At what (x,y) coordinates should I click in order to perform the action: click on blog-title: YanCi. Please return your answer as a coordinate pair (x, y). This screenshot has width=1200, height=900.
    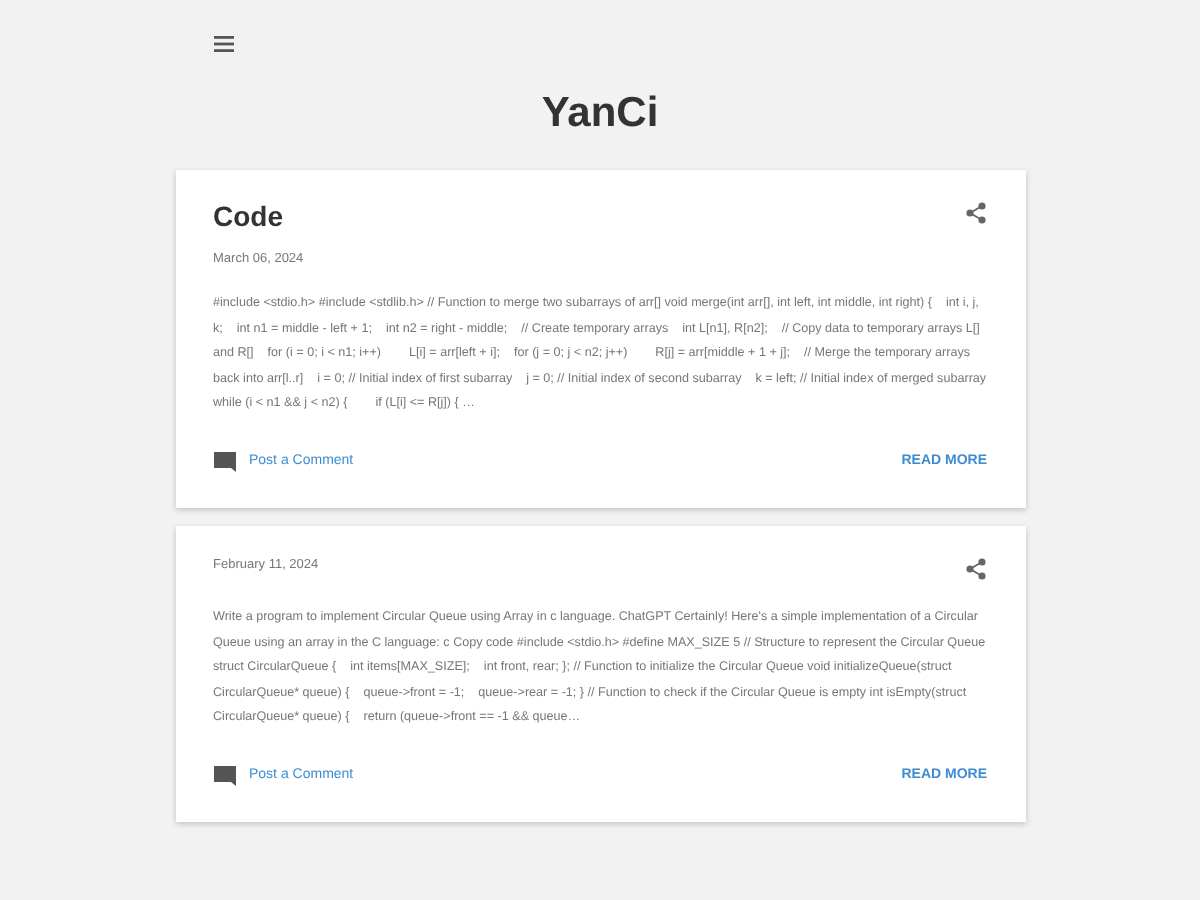
    Looking at the image, I should click on (600, 129).